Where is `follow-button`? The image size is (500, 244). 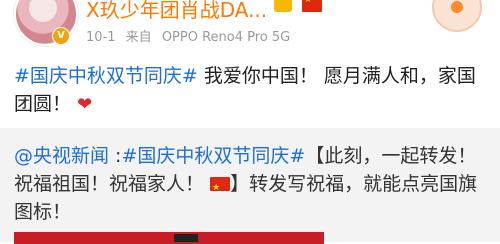
follow-button is located at coordinates (457, 16).